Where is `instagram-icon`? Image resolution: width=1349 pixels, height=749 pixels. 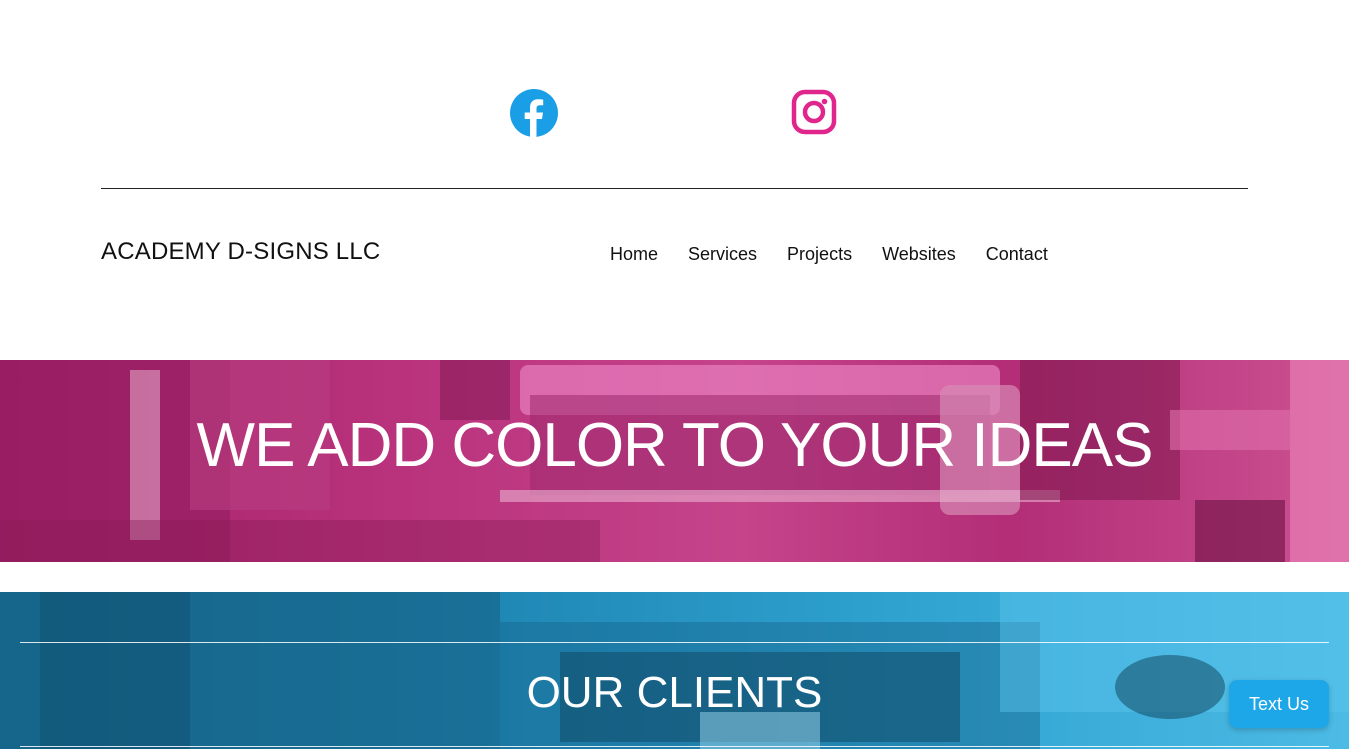 instagram-icon is located at coordinates (814, 112).